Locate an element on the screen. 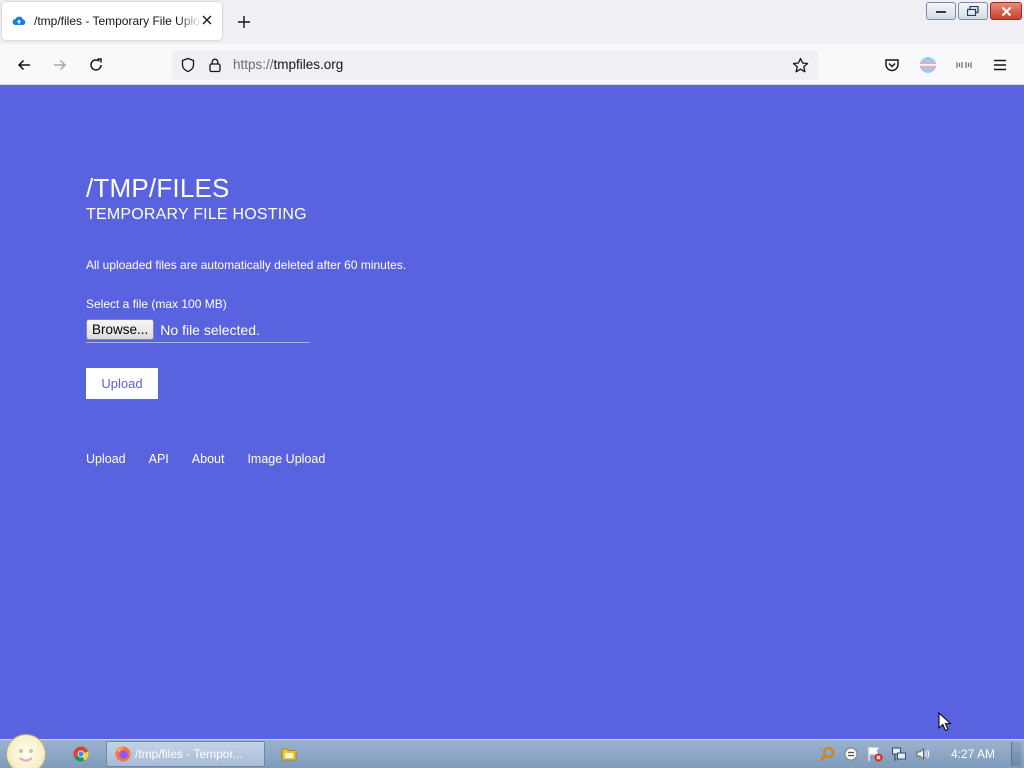 Image resolution: width=1024 pixels, height=768 pixels. file-input-label: Select a file (max 100 MB) is located at coordinates (156, 304).